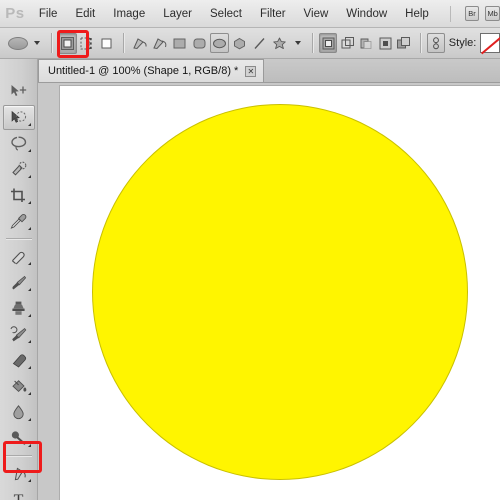 Image resolution: width=500 pixels, height=500 pixels. I want to click on rectangle-icon, so click(179, 43).